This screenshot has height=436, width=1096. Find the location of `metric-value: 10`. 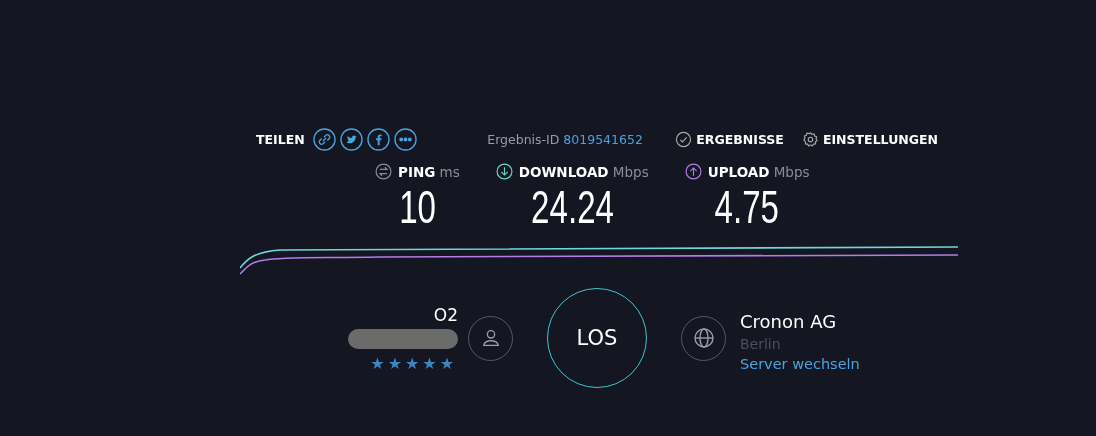

metric-value: 10 is located at coordinates (417, 207).